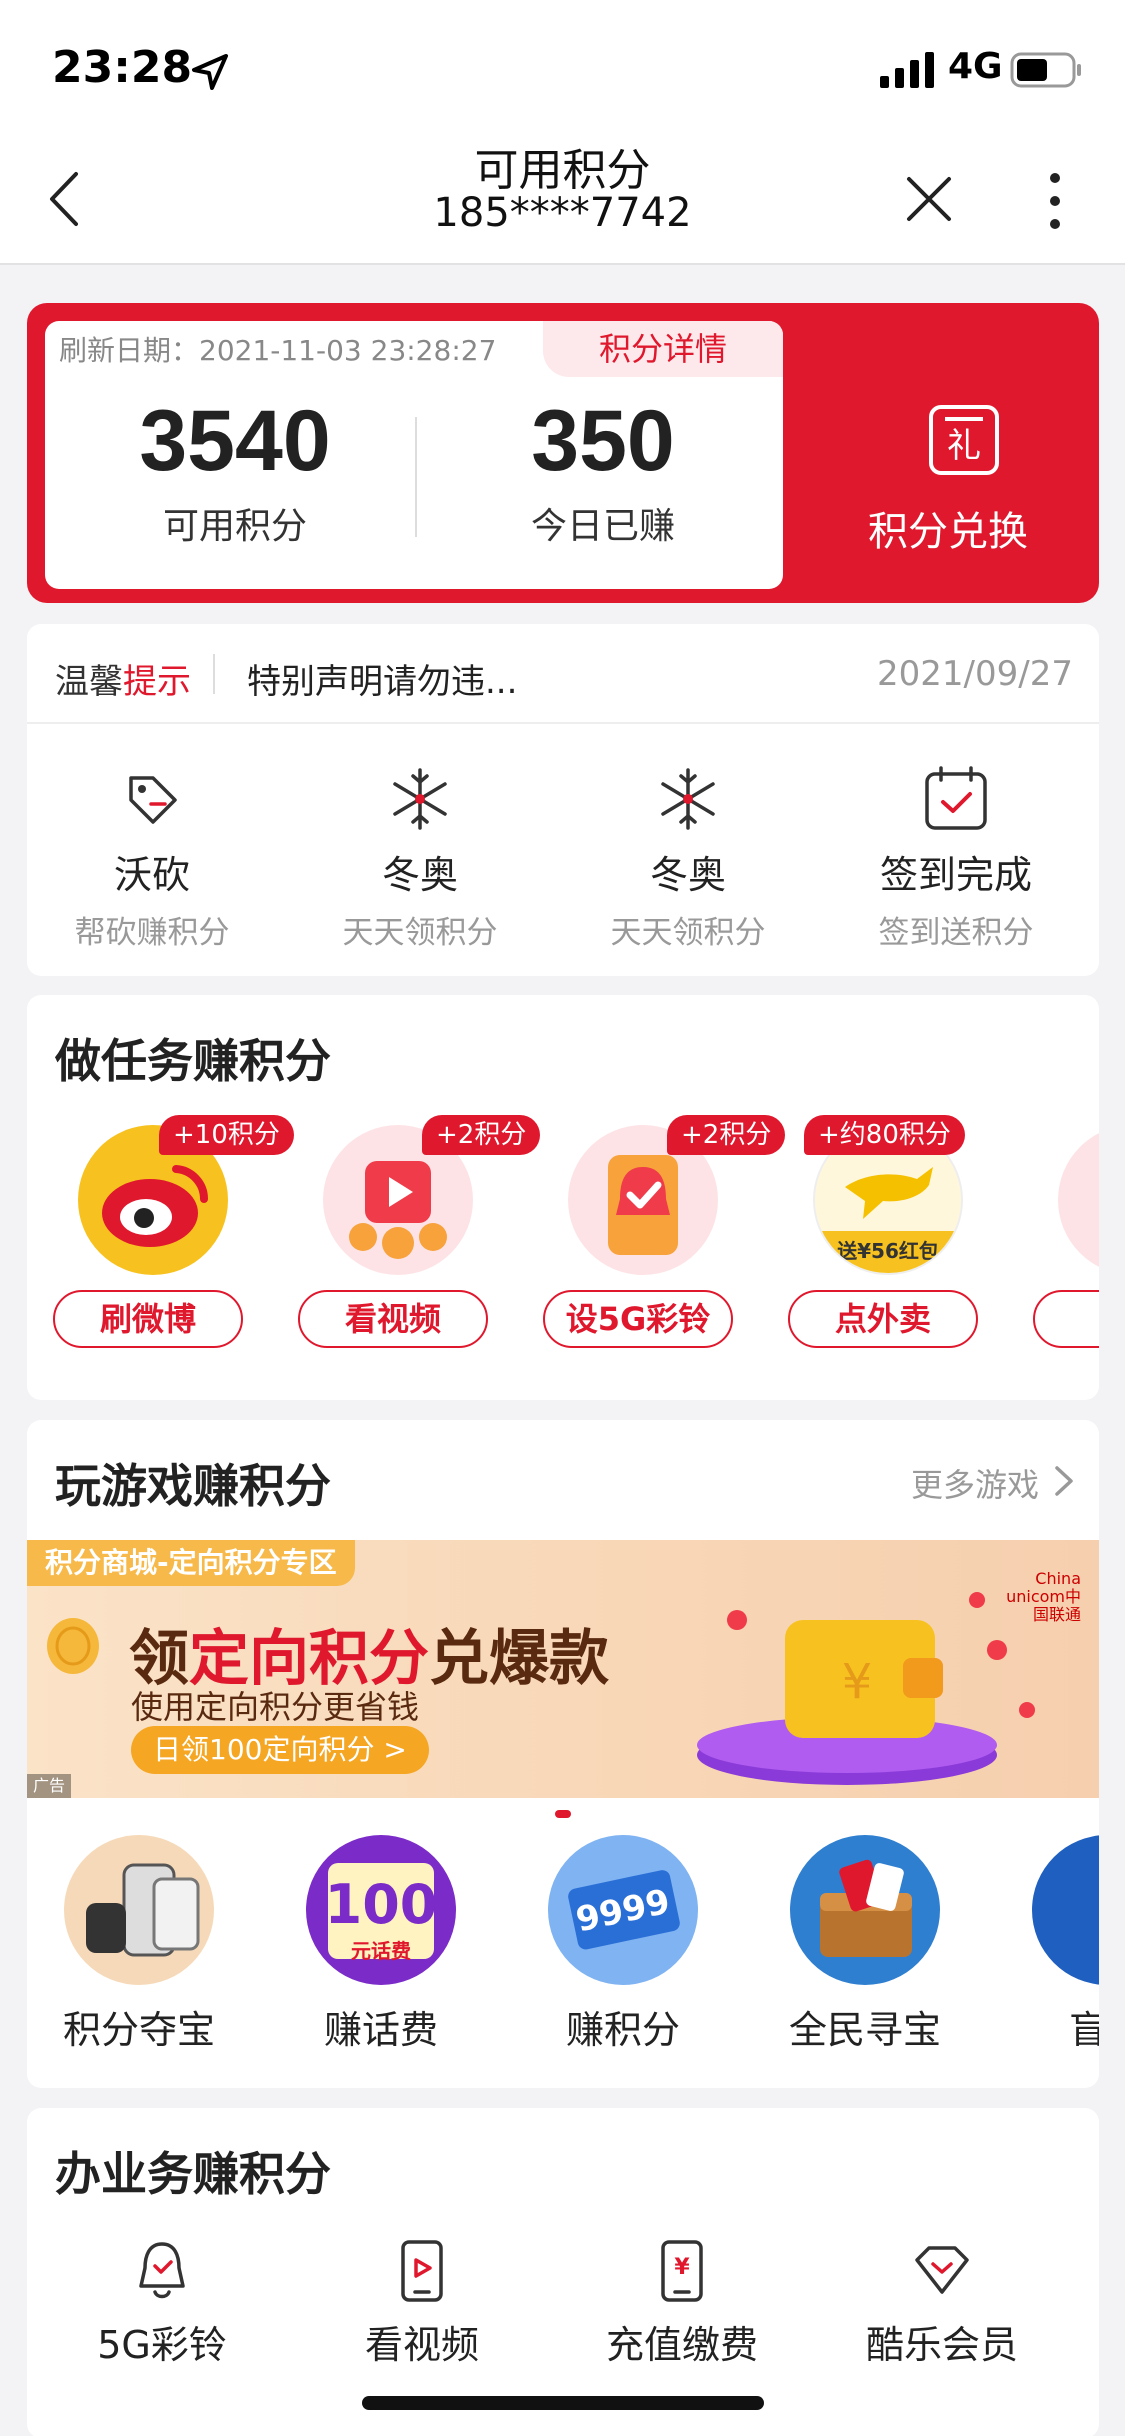 The image size is (1125, 2436). I want to click on video-phone-icon, so click(422, 2271).